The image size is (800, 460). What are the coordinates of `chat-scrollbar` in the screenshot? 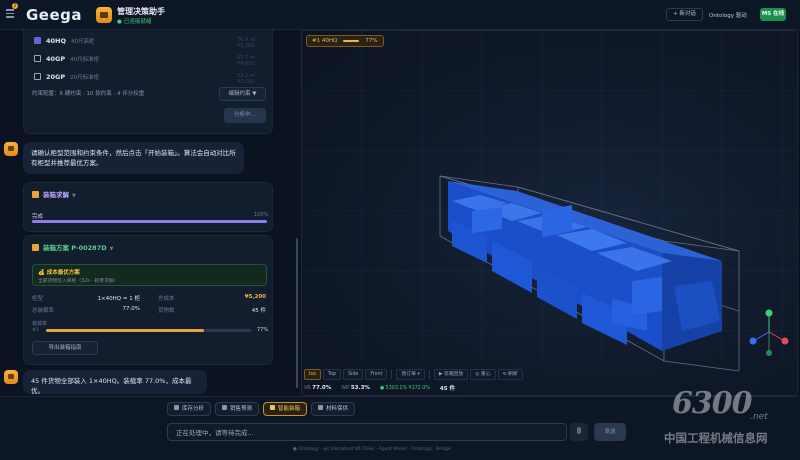 It's located at (297, 313).